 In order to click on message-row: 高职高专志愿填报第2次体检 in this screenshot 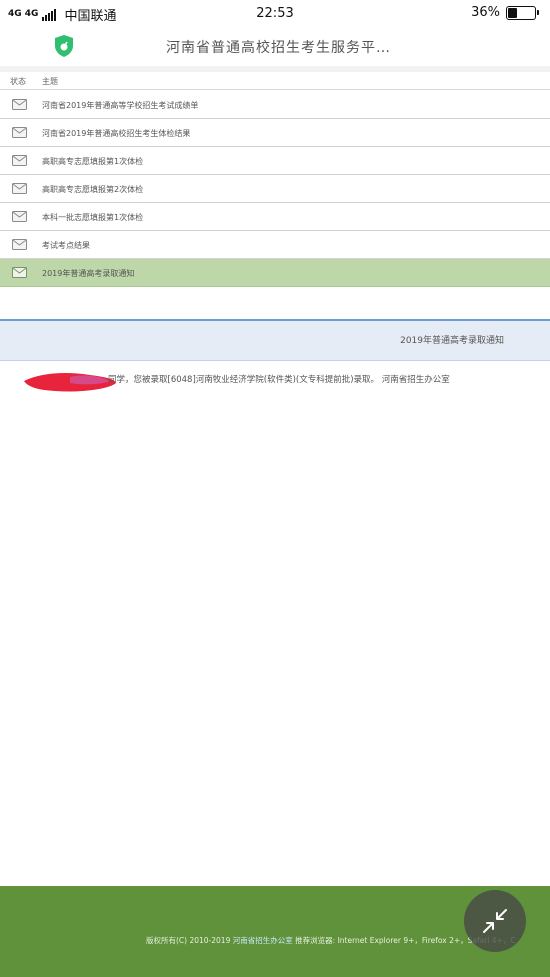, I will do `click(275, 189)`.